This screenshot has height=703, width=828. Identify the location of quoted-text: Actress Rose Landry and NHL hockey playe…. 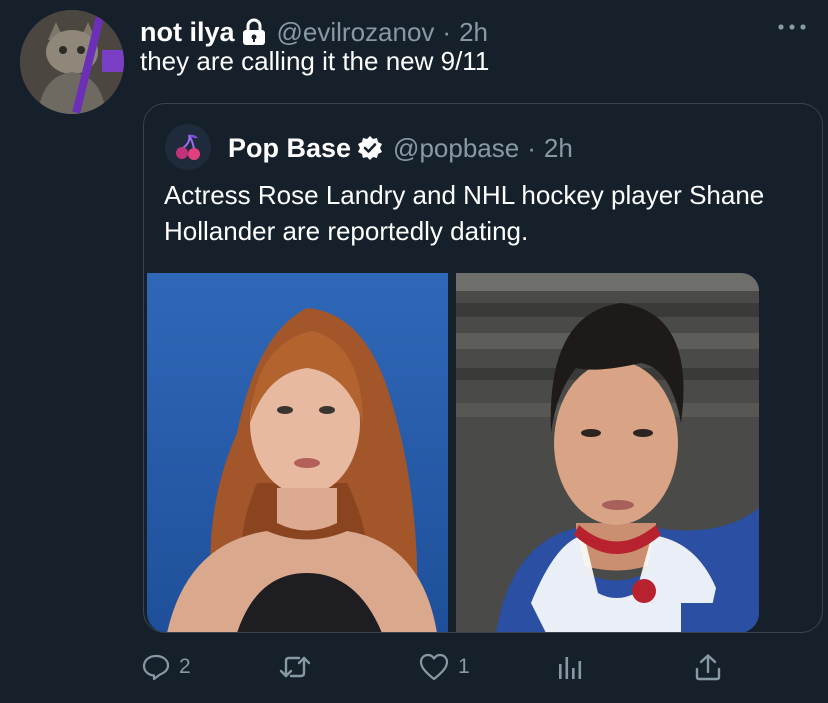
(464, 213).